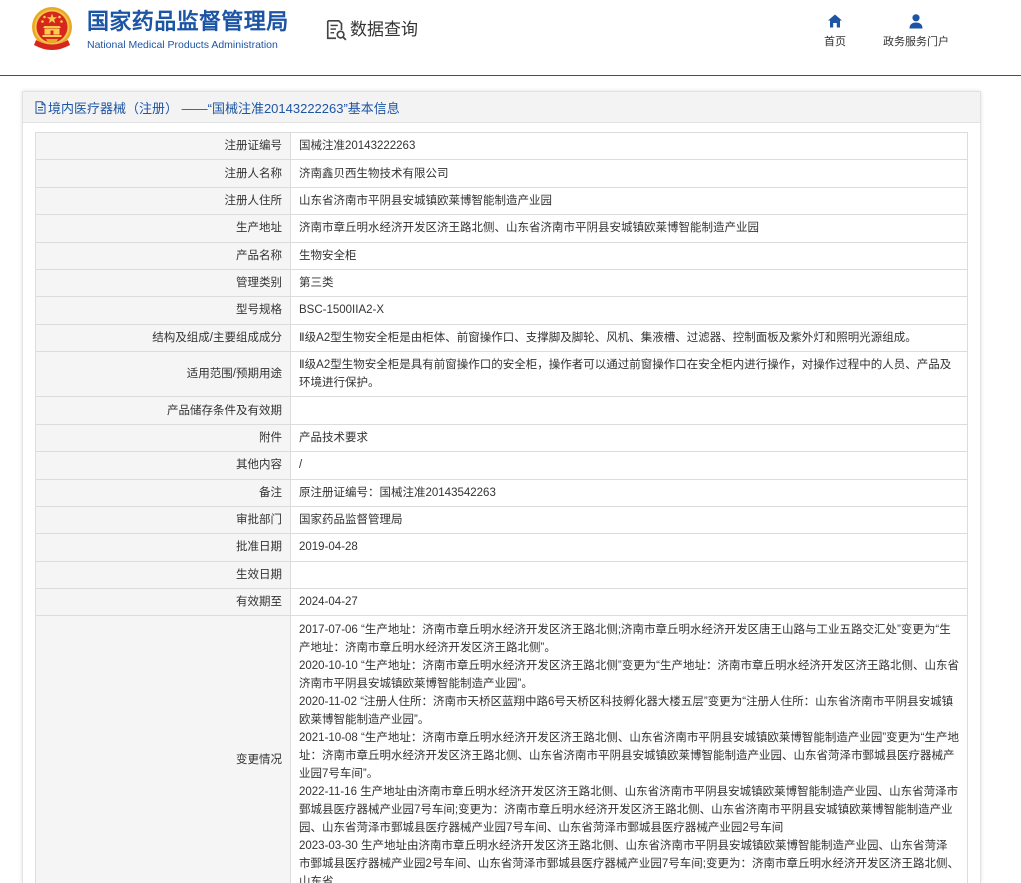  I want to click on row-registrant-name: 注册人名称 济南鑫贝西生物技术有限公司, so click(501, 173).